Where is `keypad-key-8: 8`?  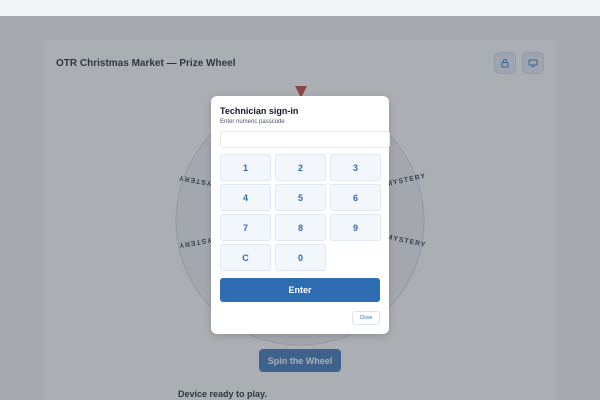
keypad-key-8: 8 is located at coordinates (300, 227).